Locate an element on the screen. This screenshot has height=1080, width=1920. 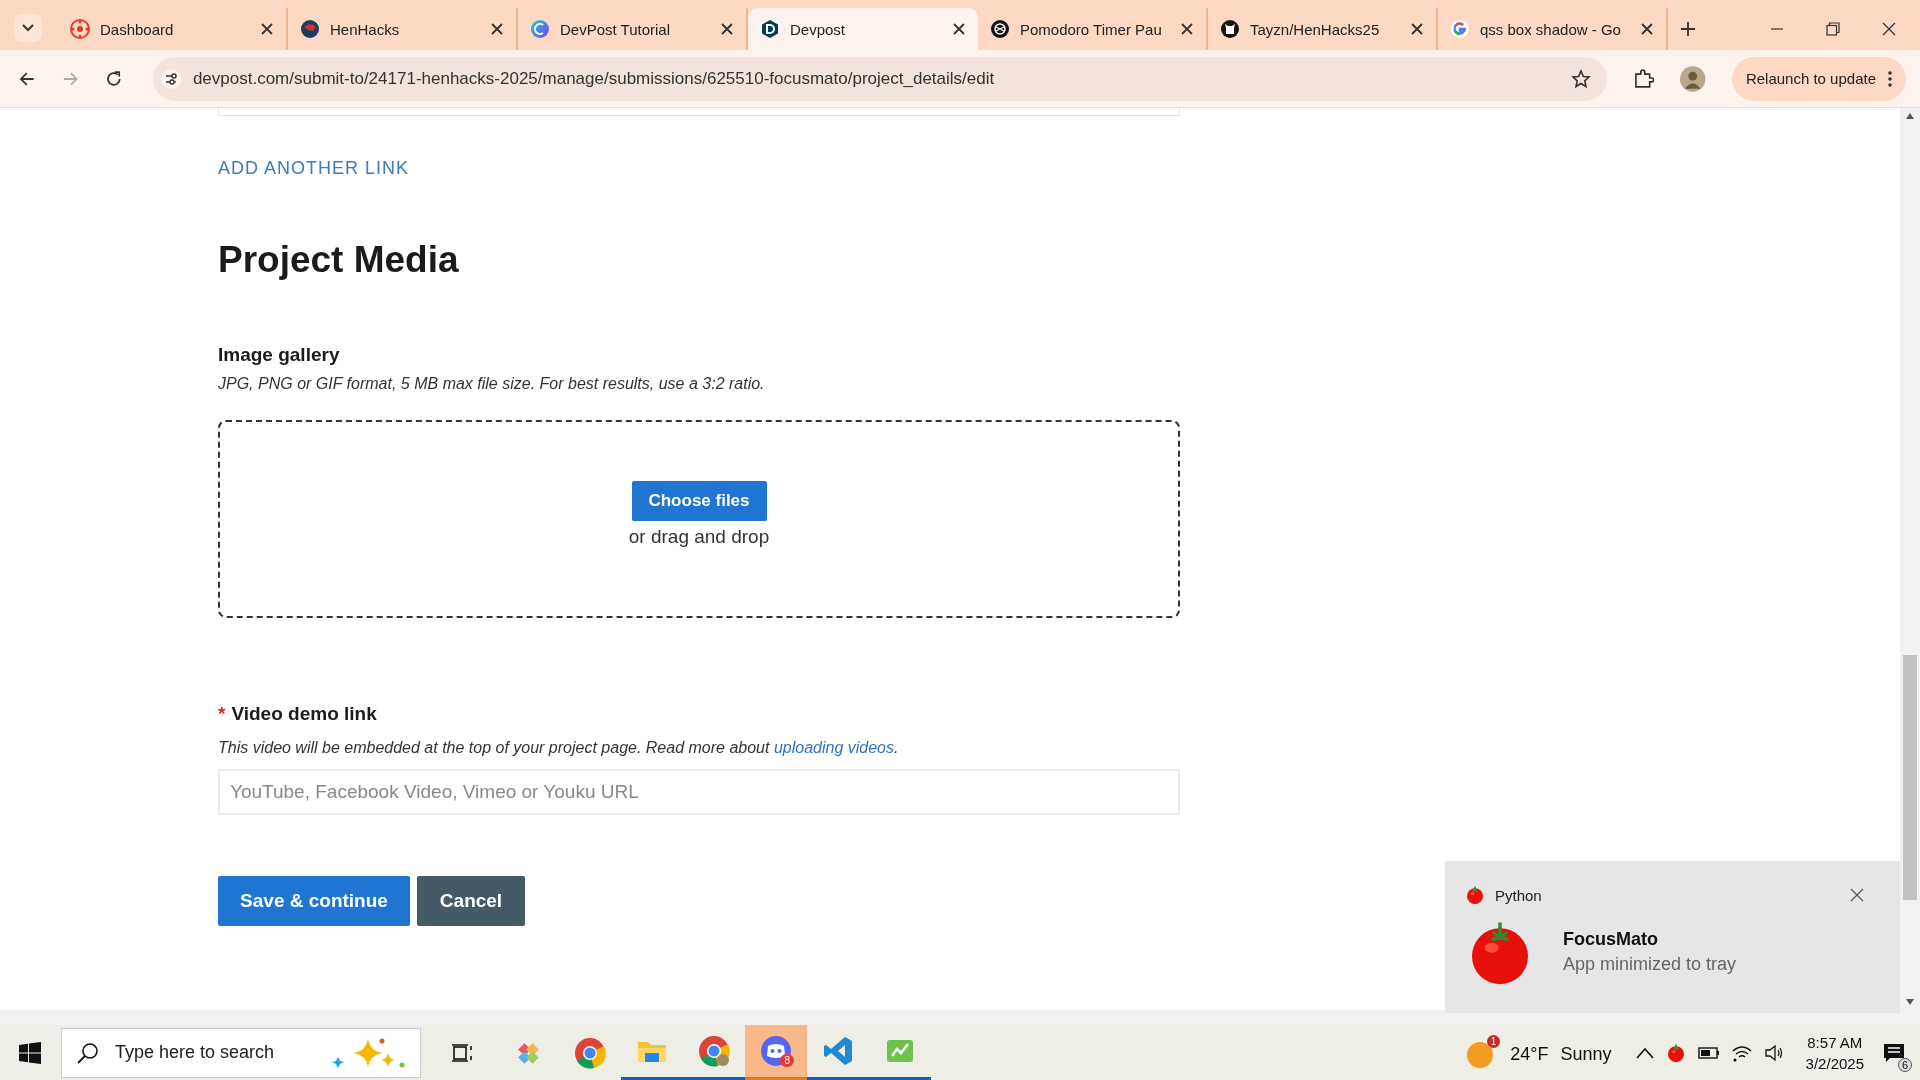
chevron-up-icon is located at coordinates (1644, 1052).